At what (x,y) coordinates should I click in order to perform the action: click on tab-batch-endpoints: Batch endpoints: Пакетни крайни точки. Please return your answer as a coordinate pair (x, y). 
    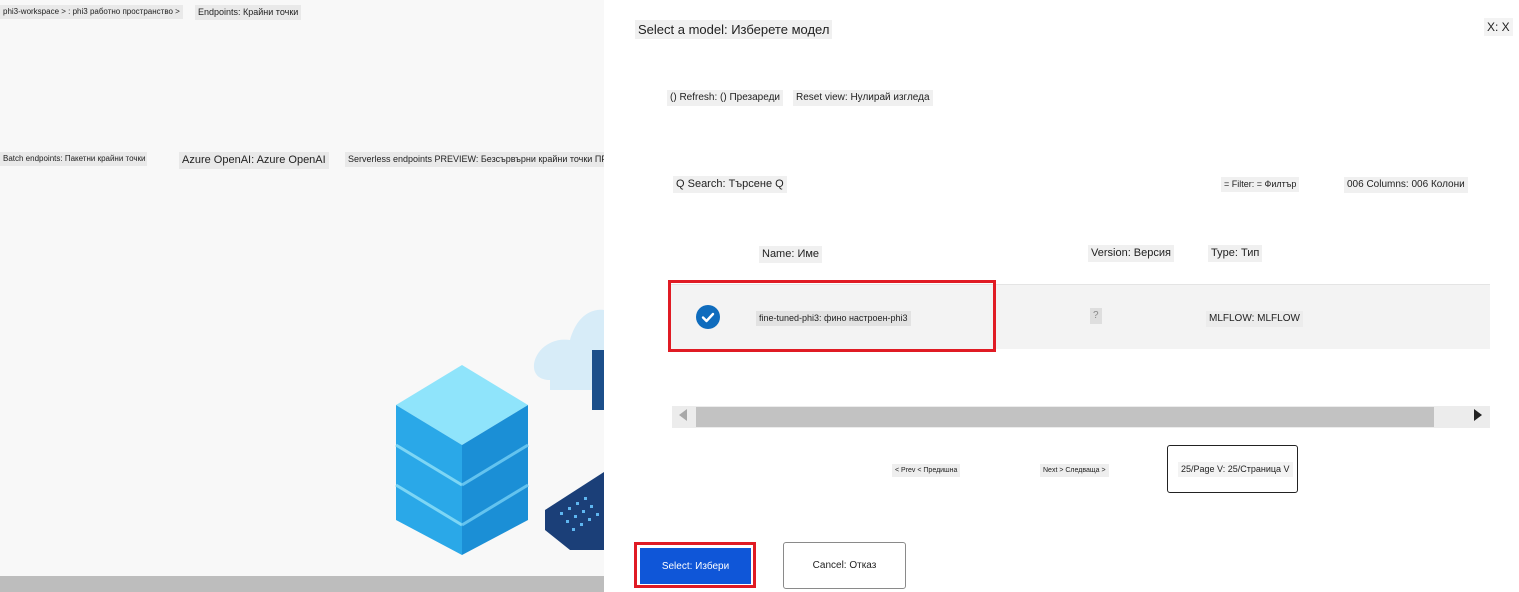
    Looking at the image, I should click on (73, 159).